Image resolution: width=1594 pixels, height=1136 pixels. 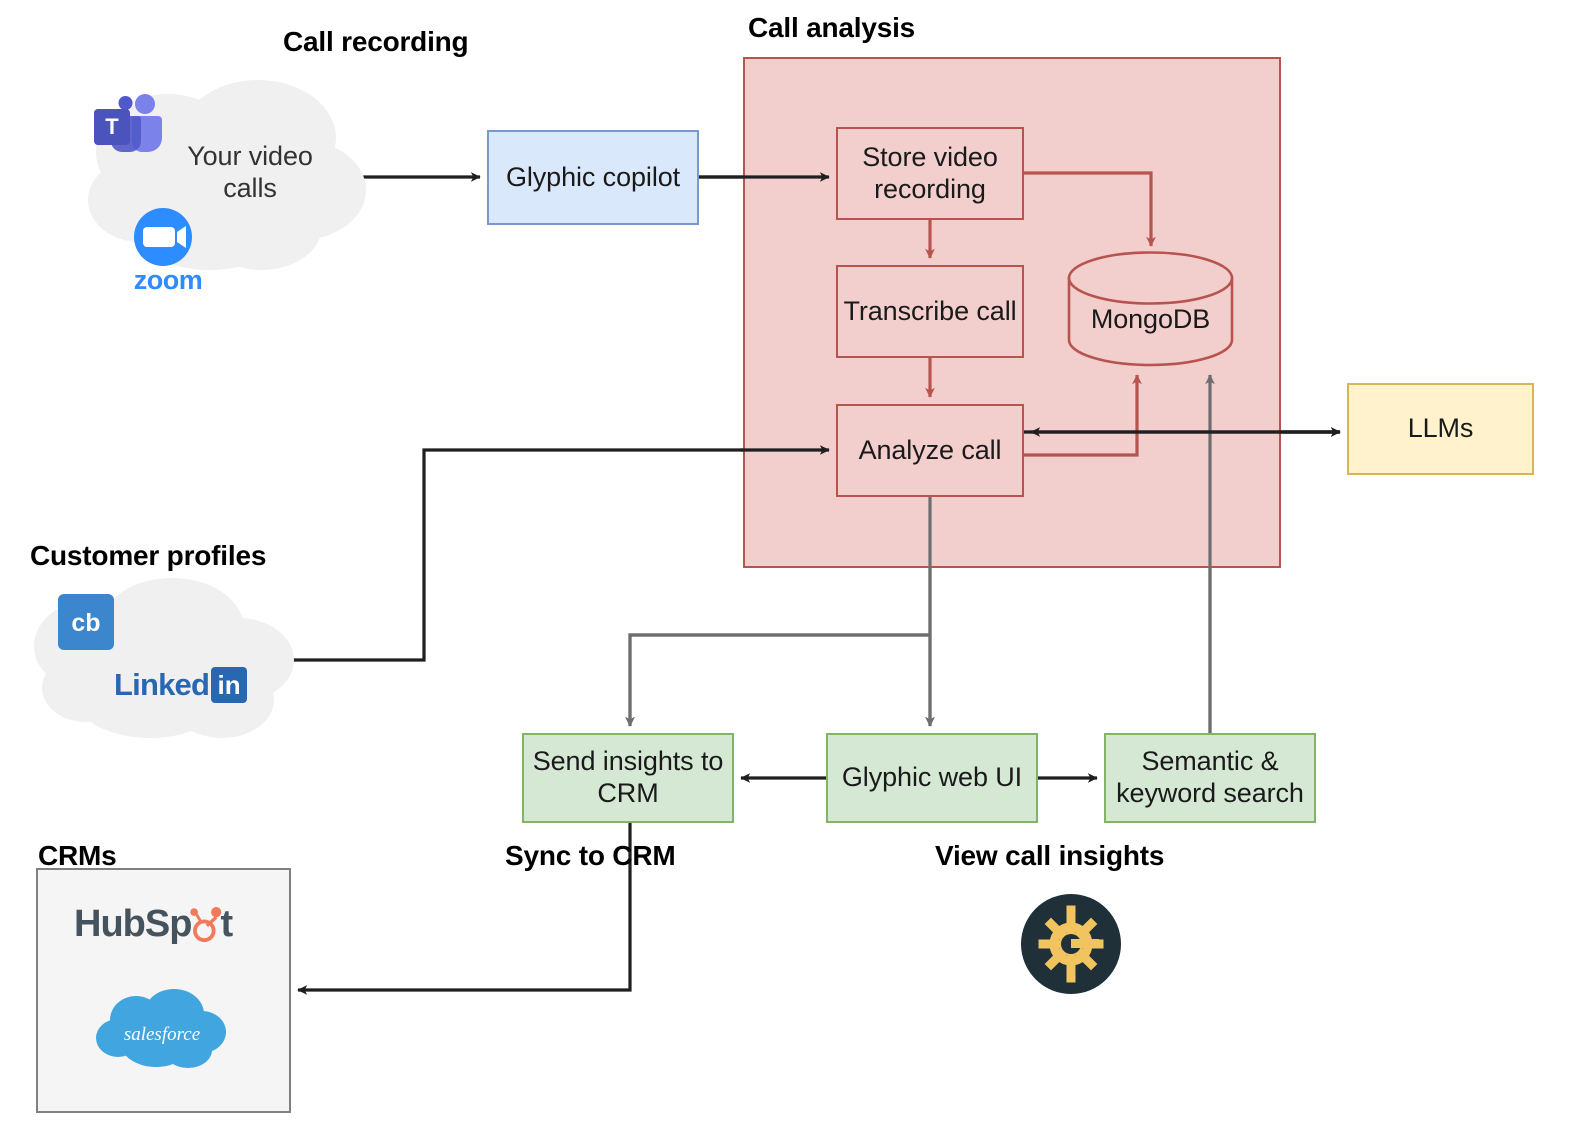 I want to click on node-glyphic-copilot: Glyphic copilot, so click(x=593, y=177).